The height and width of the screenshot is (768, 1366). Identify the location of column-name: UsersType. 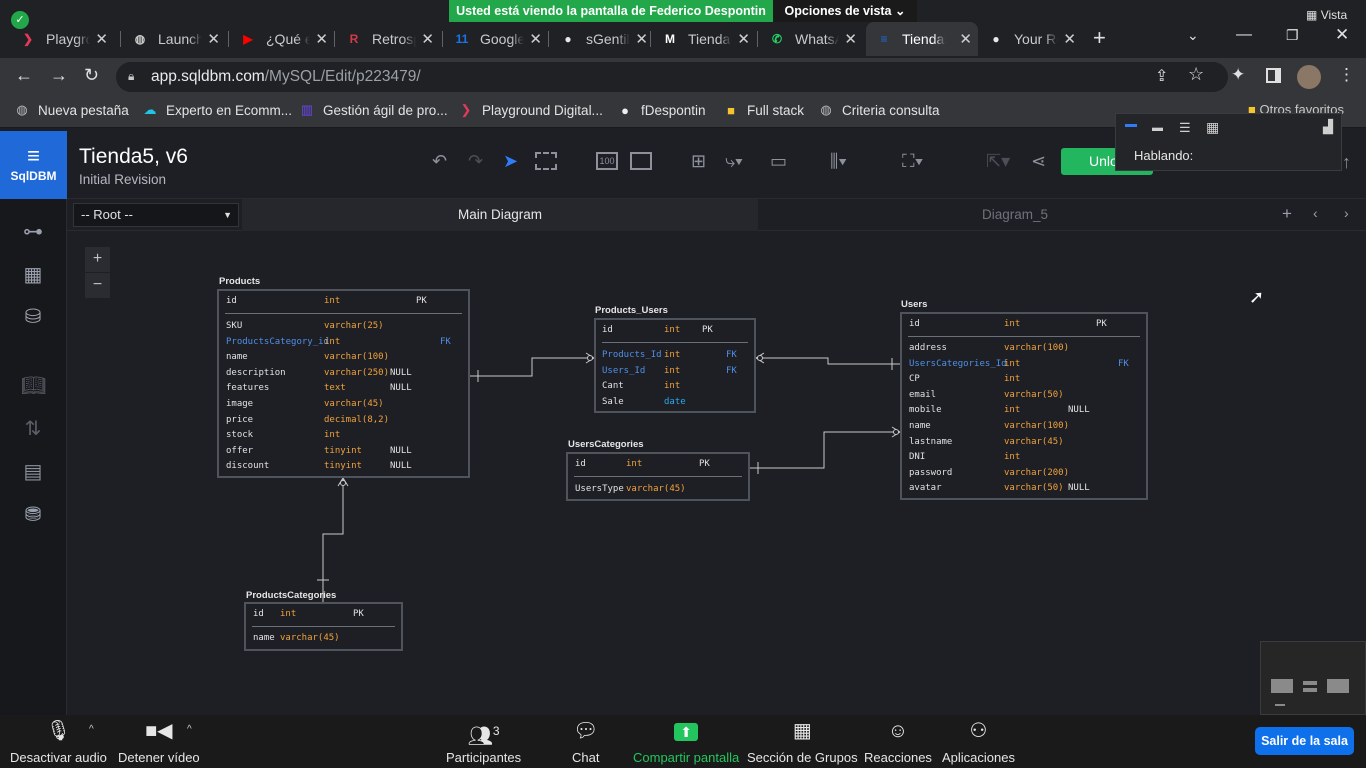
(599, 489).